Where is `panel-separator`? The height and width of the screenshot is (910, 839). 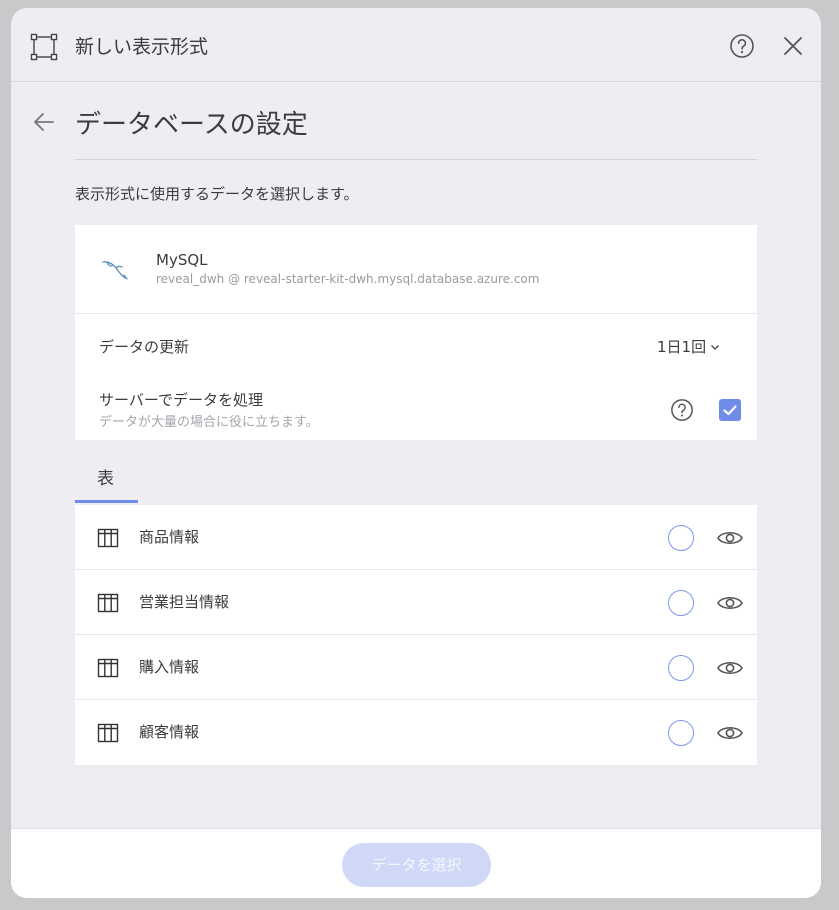
panel-separator is located at coordinates (416, 313).